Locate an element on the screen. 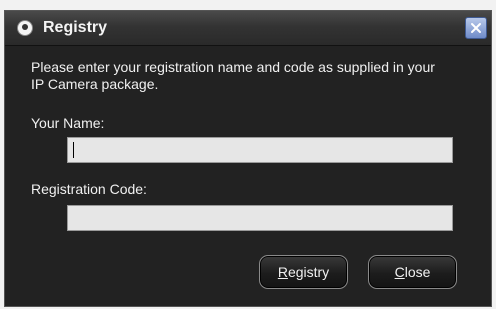 The image size is (496, 309). registration-code-input is located at coordinates (260, 218).